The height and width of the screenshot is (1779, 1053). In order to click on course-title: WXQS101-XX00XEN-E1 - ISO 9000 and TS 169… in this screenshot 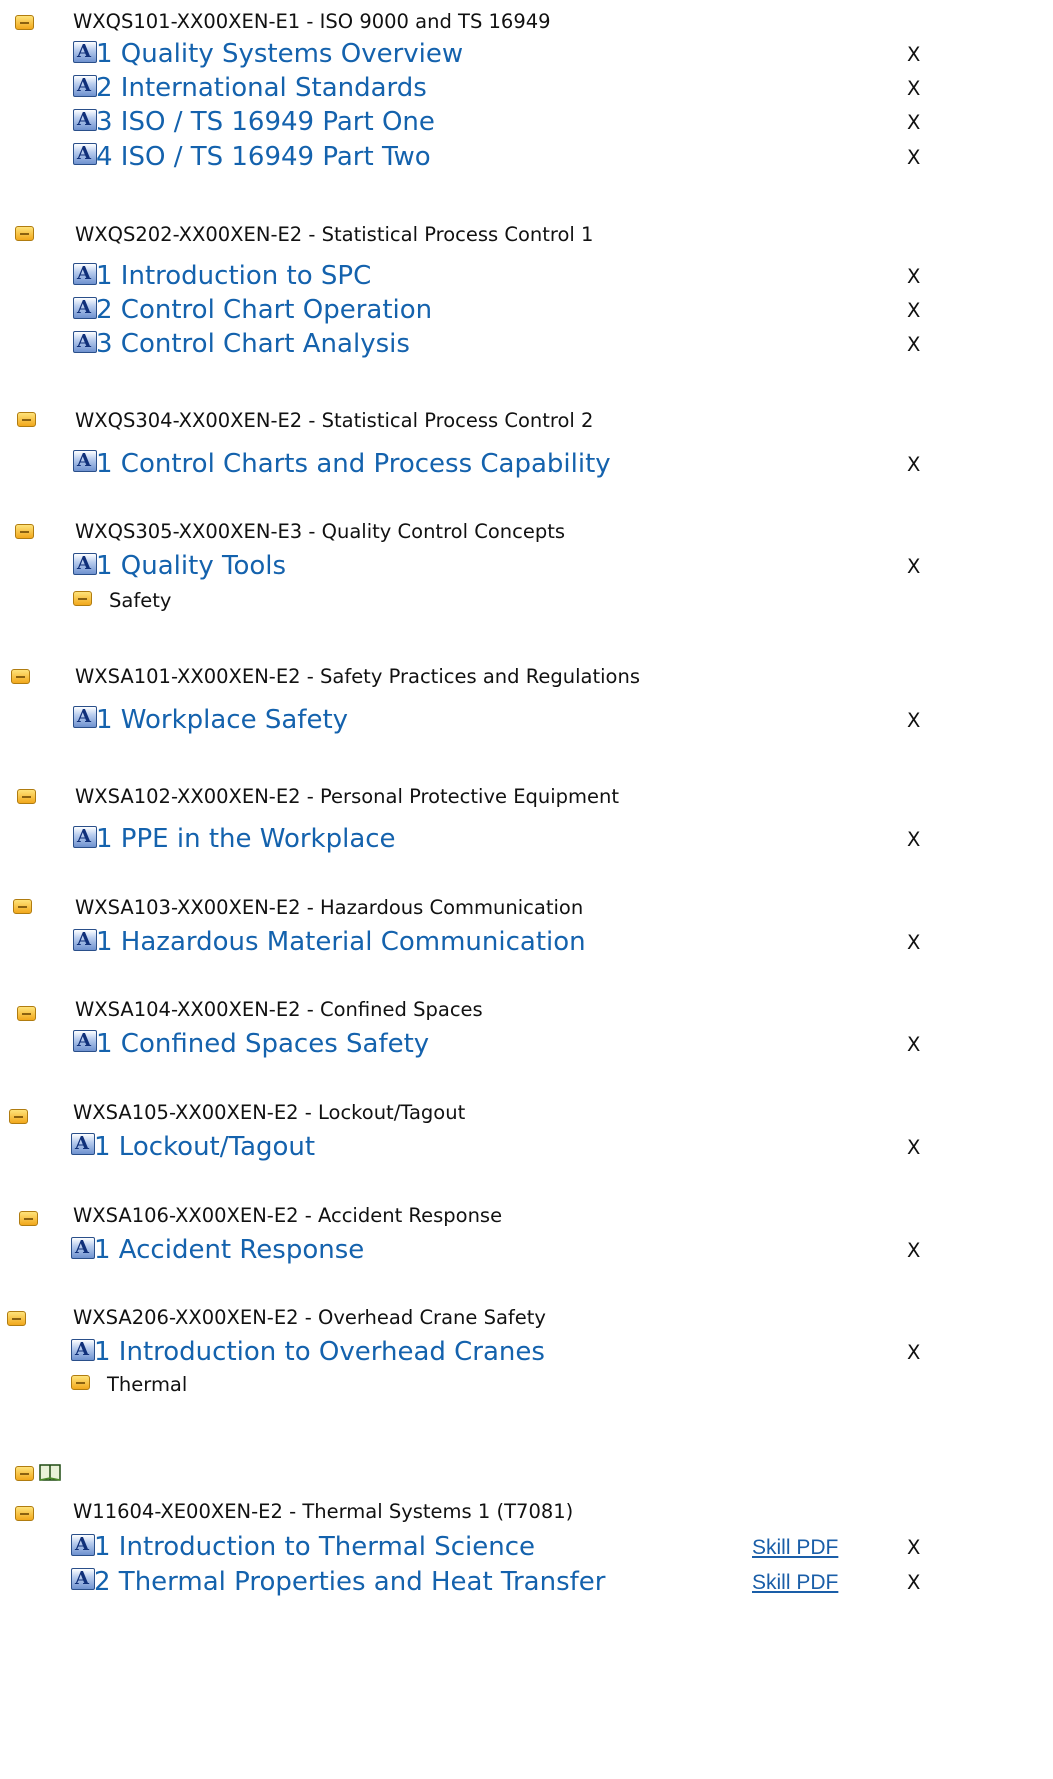, I will do `click(312, 21)`.